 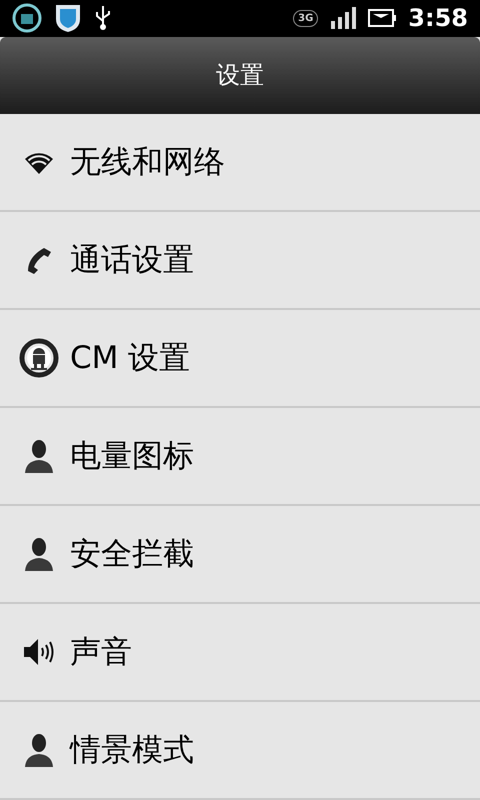 What do you see at coordinates (343, 18) in the screenshot?
I see `signal-icon` at bounding box center [343, 18].